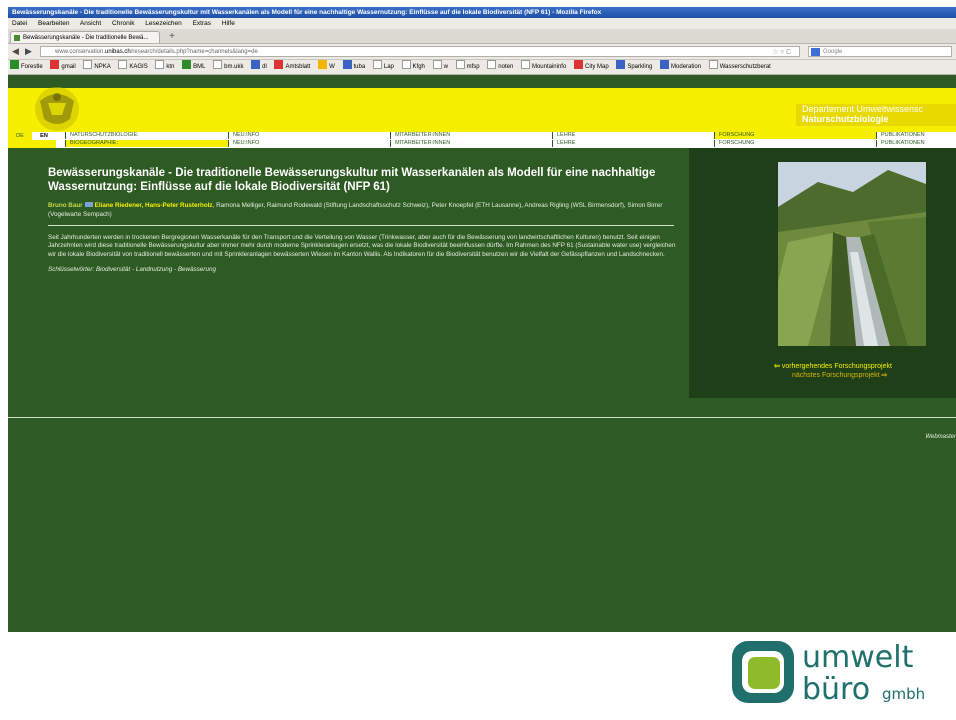  Describe the element at coordinates (55, 64) in the screenshot. I see `mail-icon` at that location.